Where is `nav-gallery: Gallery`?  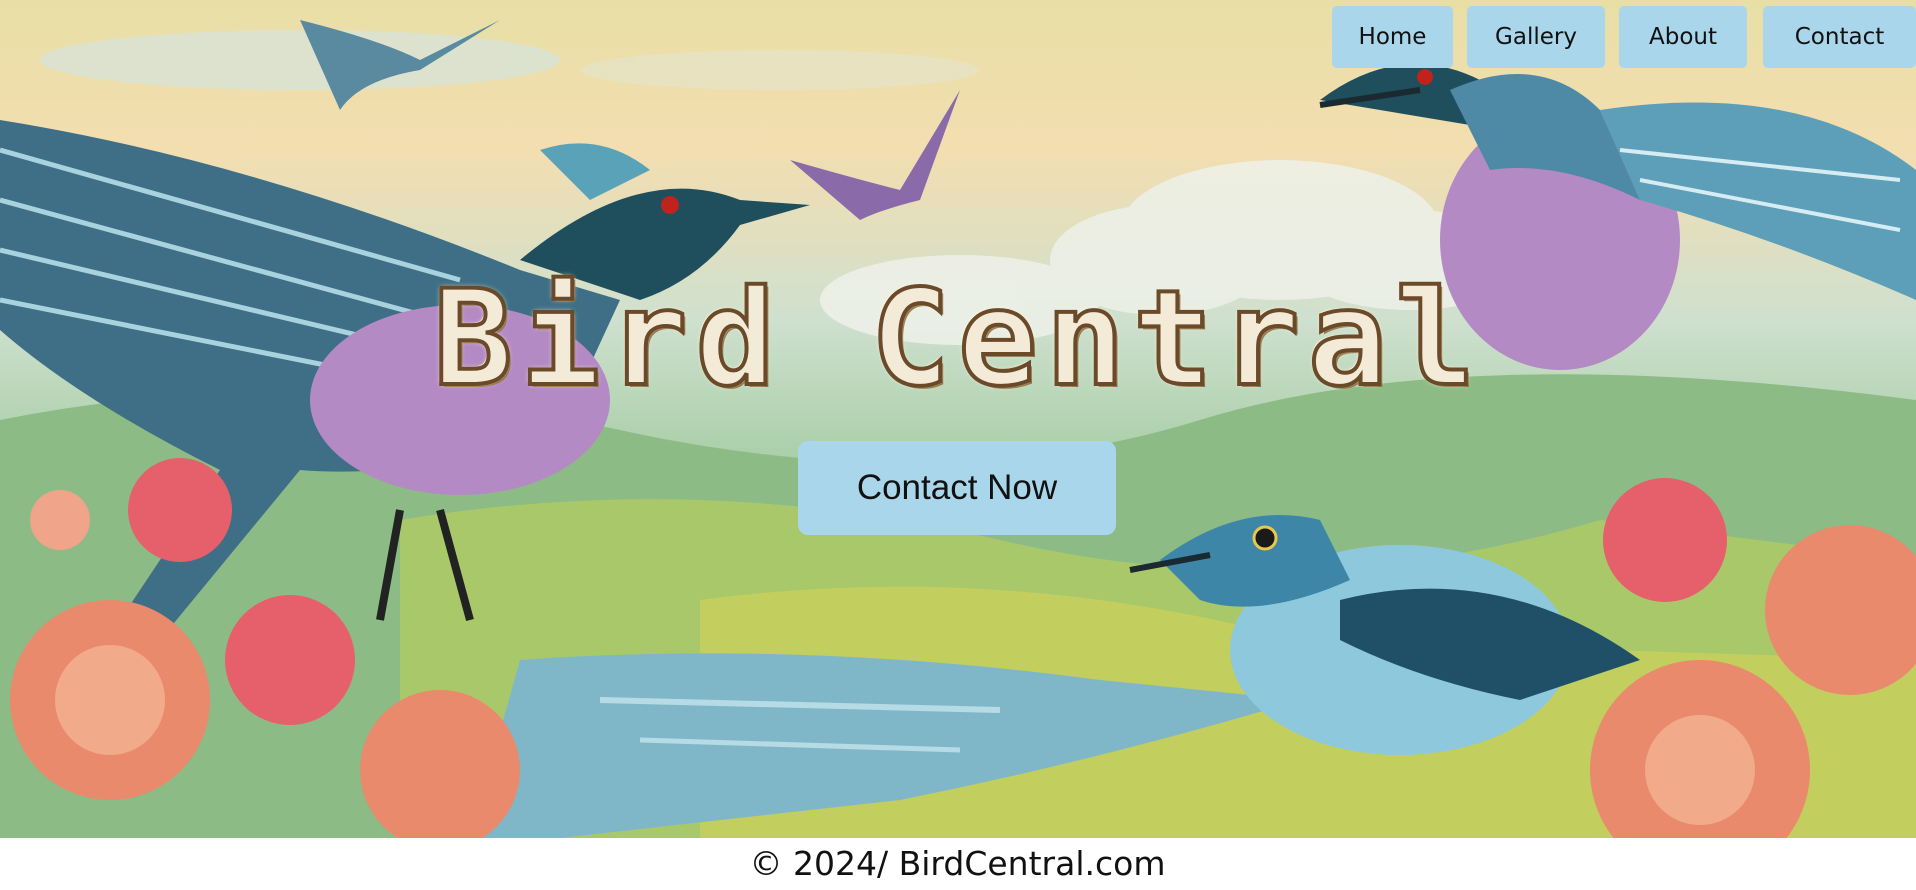
nav-gallery: Gallery is located at coordinates (1536, 37).